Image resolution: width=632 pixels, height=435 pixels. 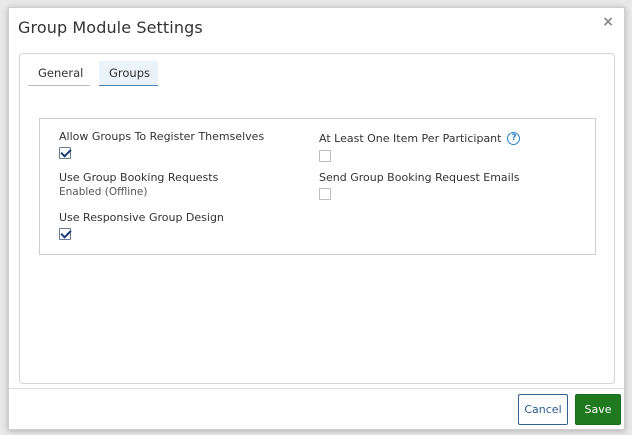 I want to click on dialog-title: Group Module Settings, so click(x=110, y=27).